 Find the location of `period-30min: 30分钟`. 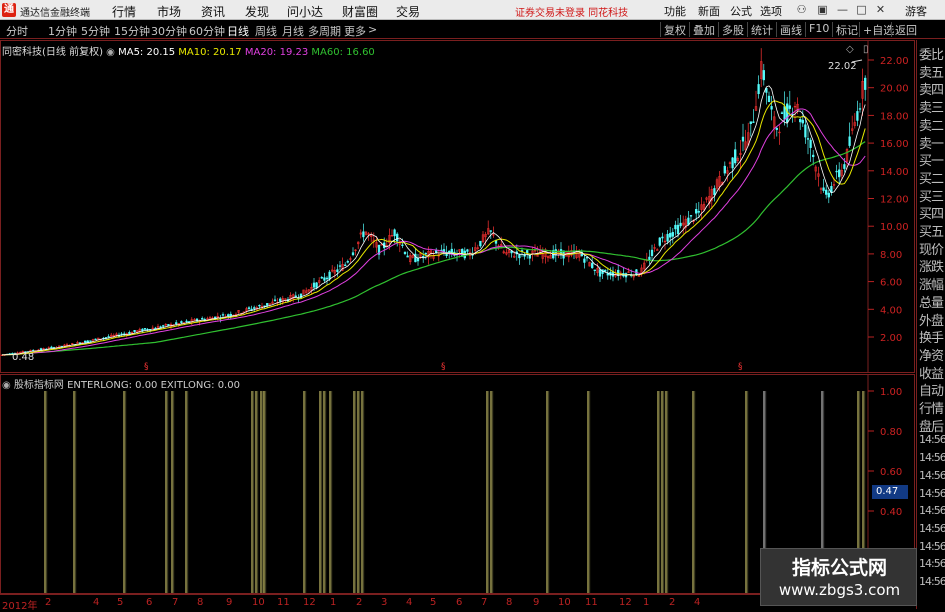

period-30min: 30分钟 is located at coordinates (169, 31).